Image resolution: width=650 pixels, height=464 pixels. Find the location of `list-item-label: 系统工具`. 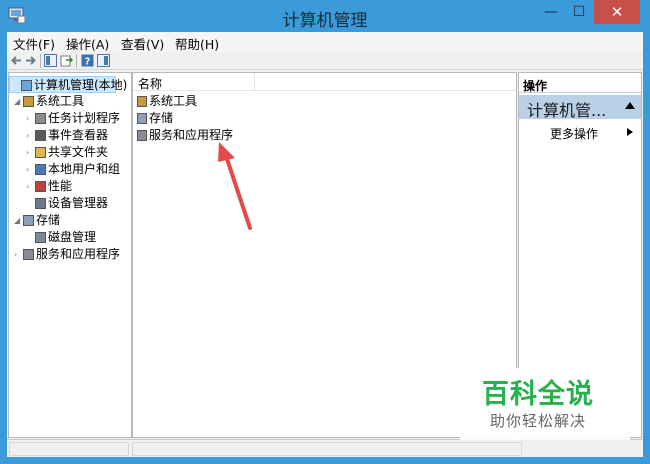

list-item-label: 系统工具 is located at coordinates (173, 101).